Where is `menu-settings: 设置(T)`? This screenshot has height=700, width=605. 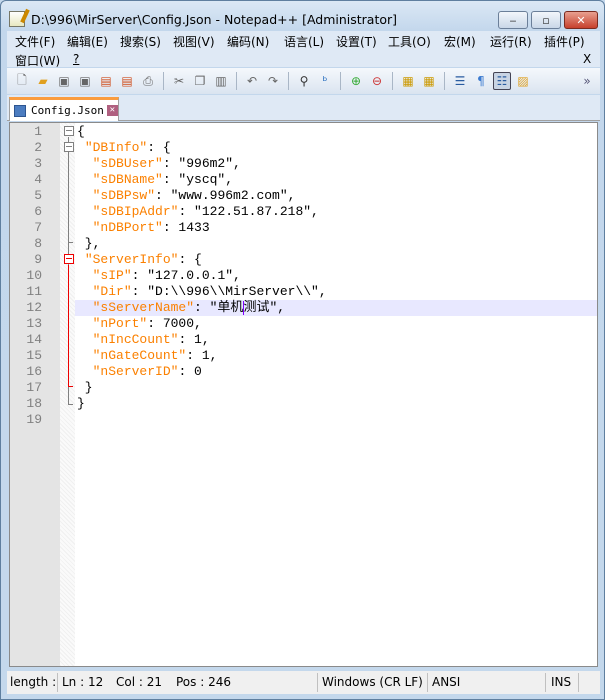 menu-settings: 设置(T) is located at coordinates (356, 41).